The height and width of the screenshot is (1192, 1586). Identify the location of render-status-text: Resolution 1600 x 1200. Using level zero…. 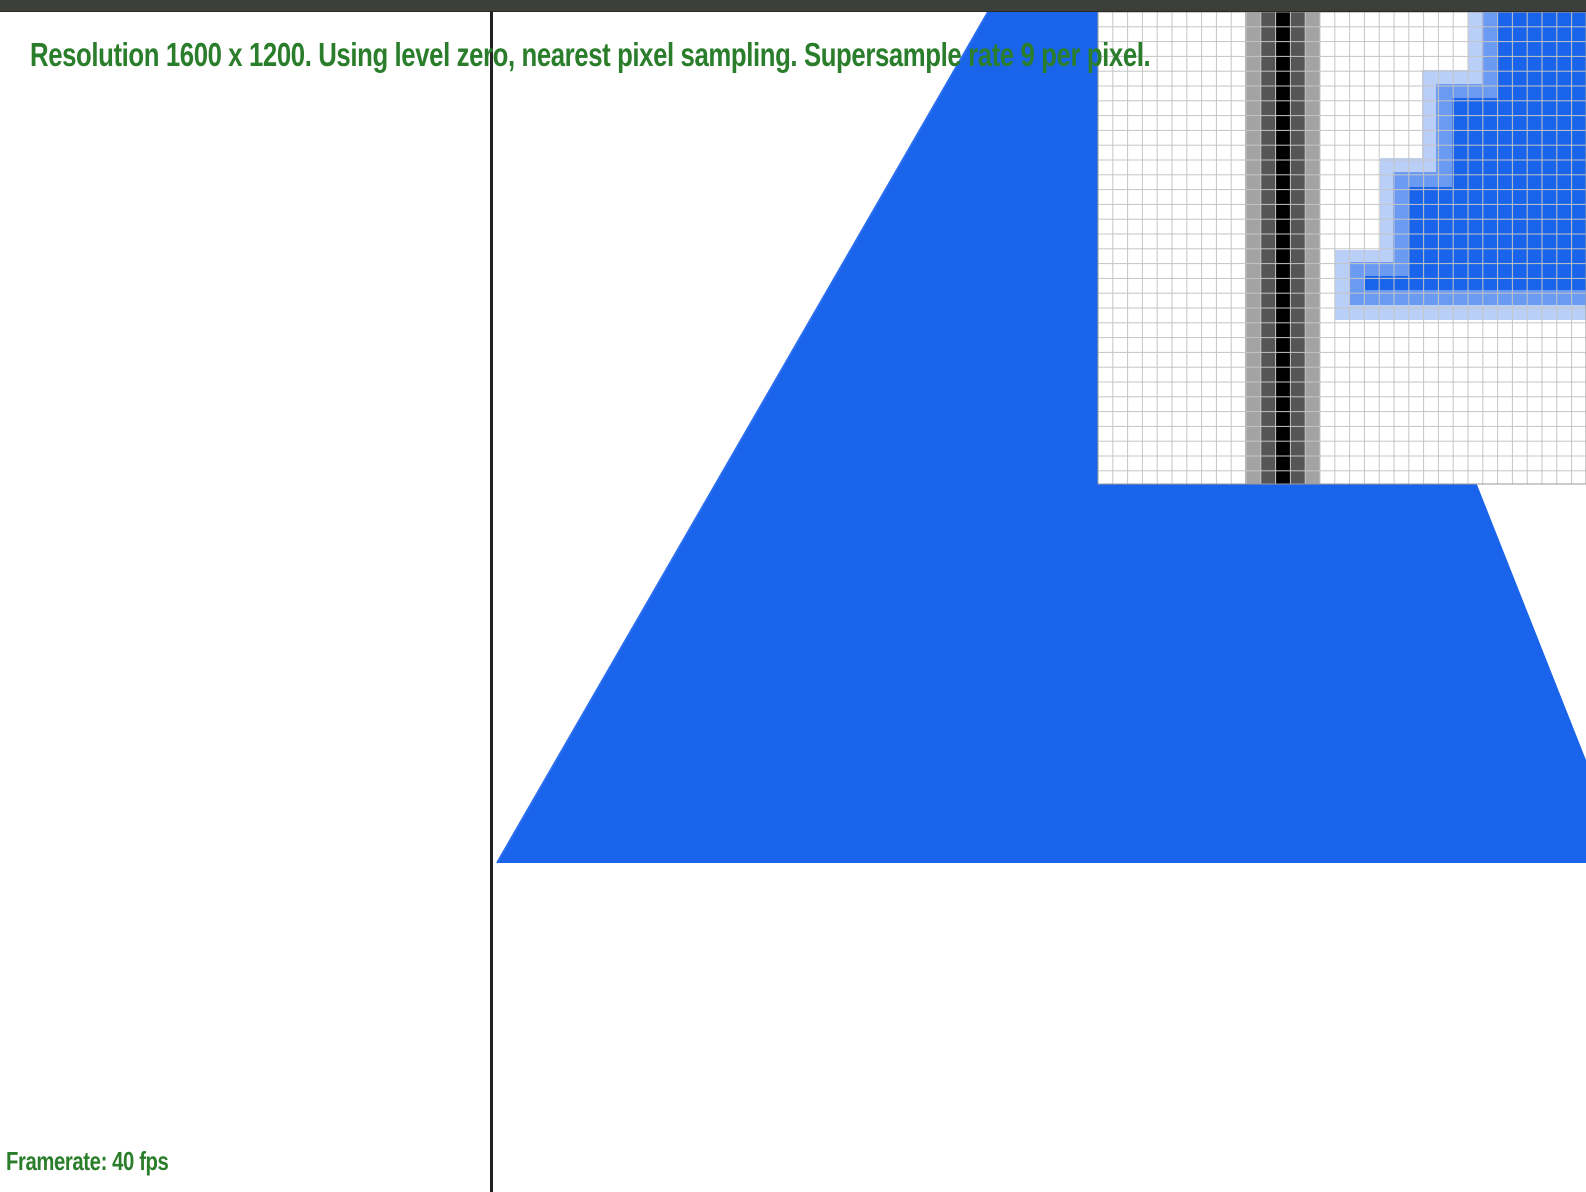
(590, 54).